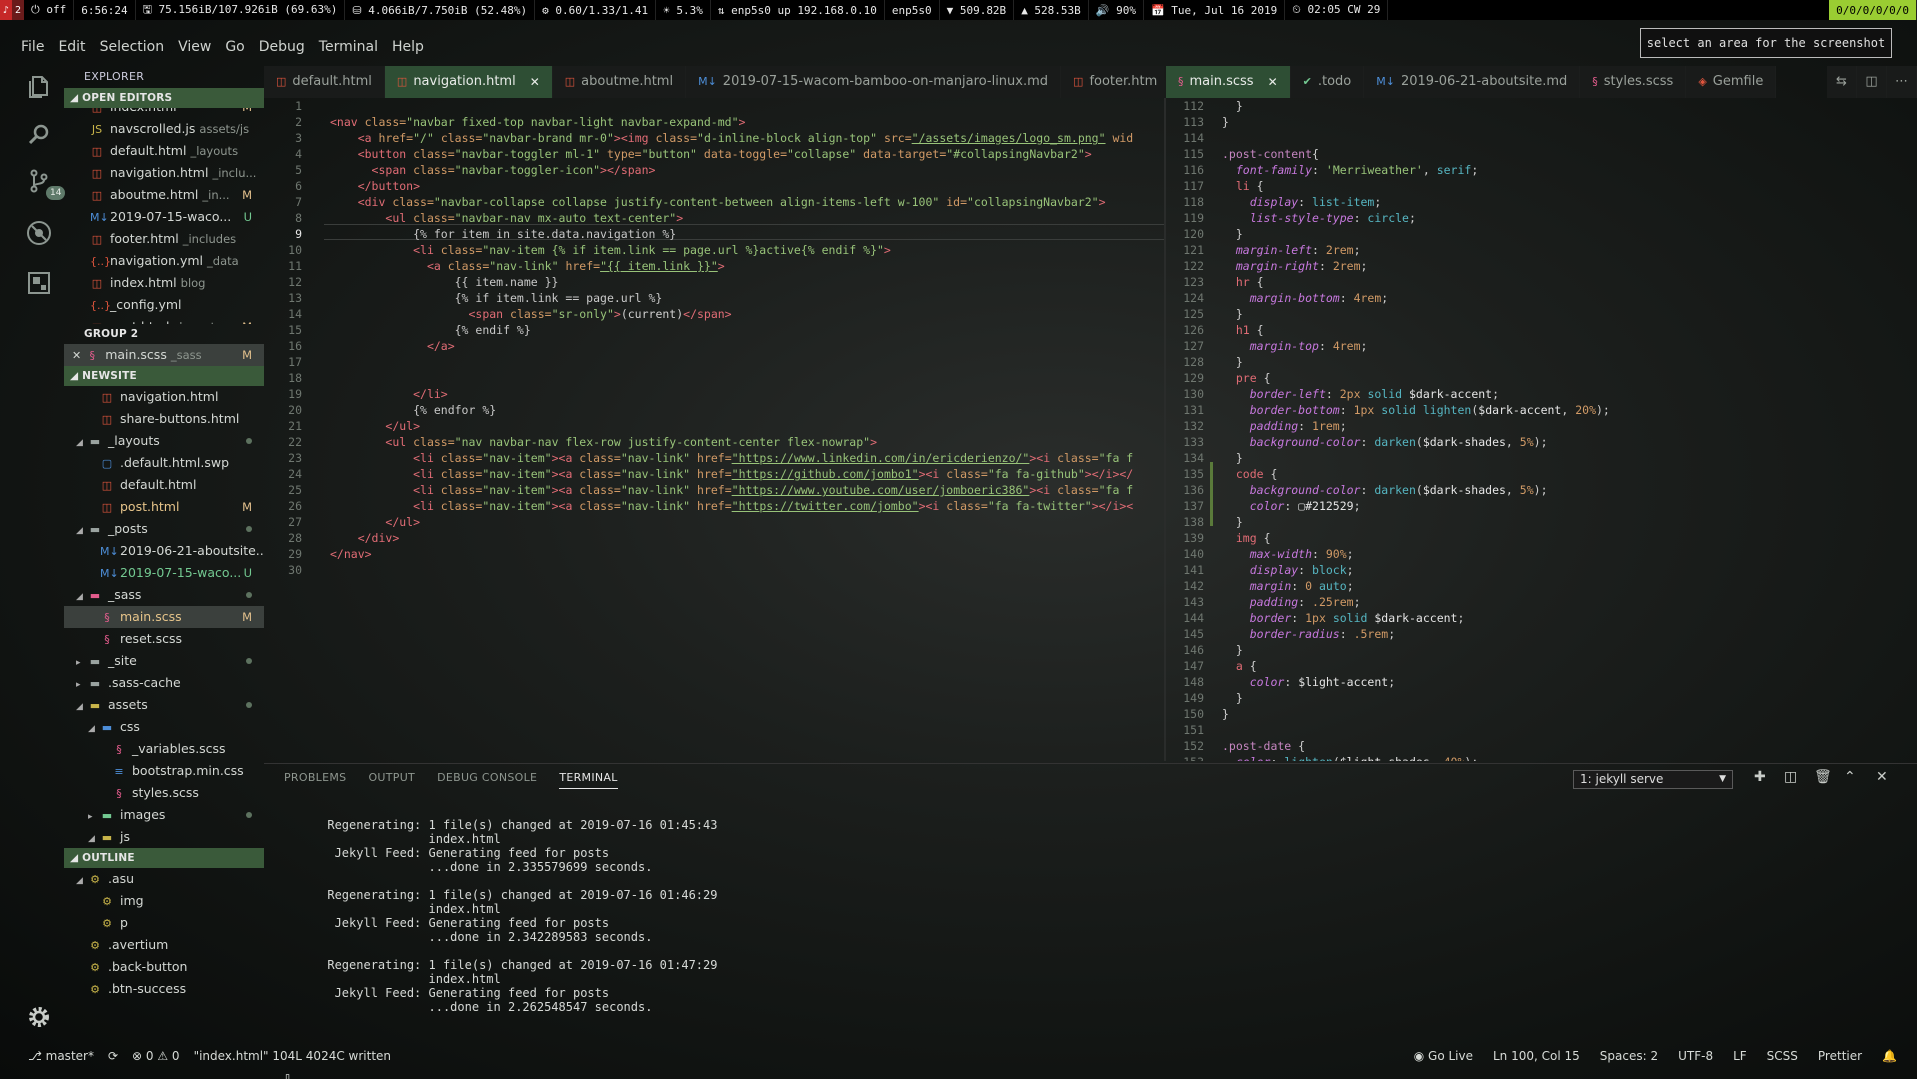  I want to click on outline-item: ◢ ⚙ .asu, so click(164, 879).